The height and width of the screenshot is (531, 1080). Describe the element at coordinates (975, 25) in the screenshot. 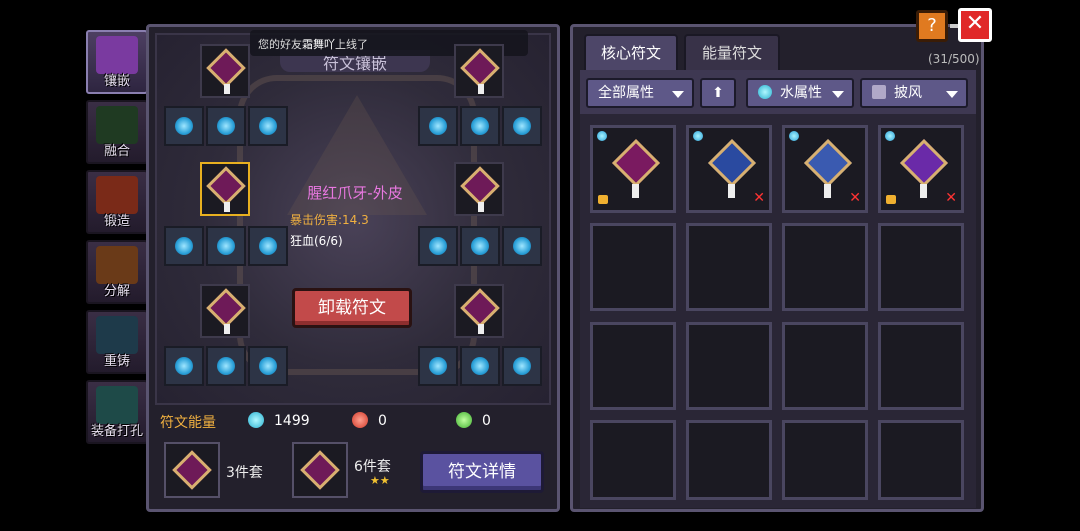

I see `close-button: ✕` at that location.